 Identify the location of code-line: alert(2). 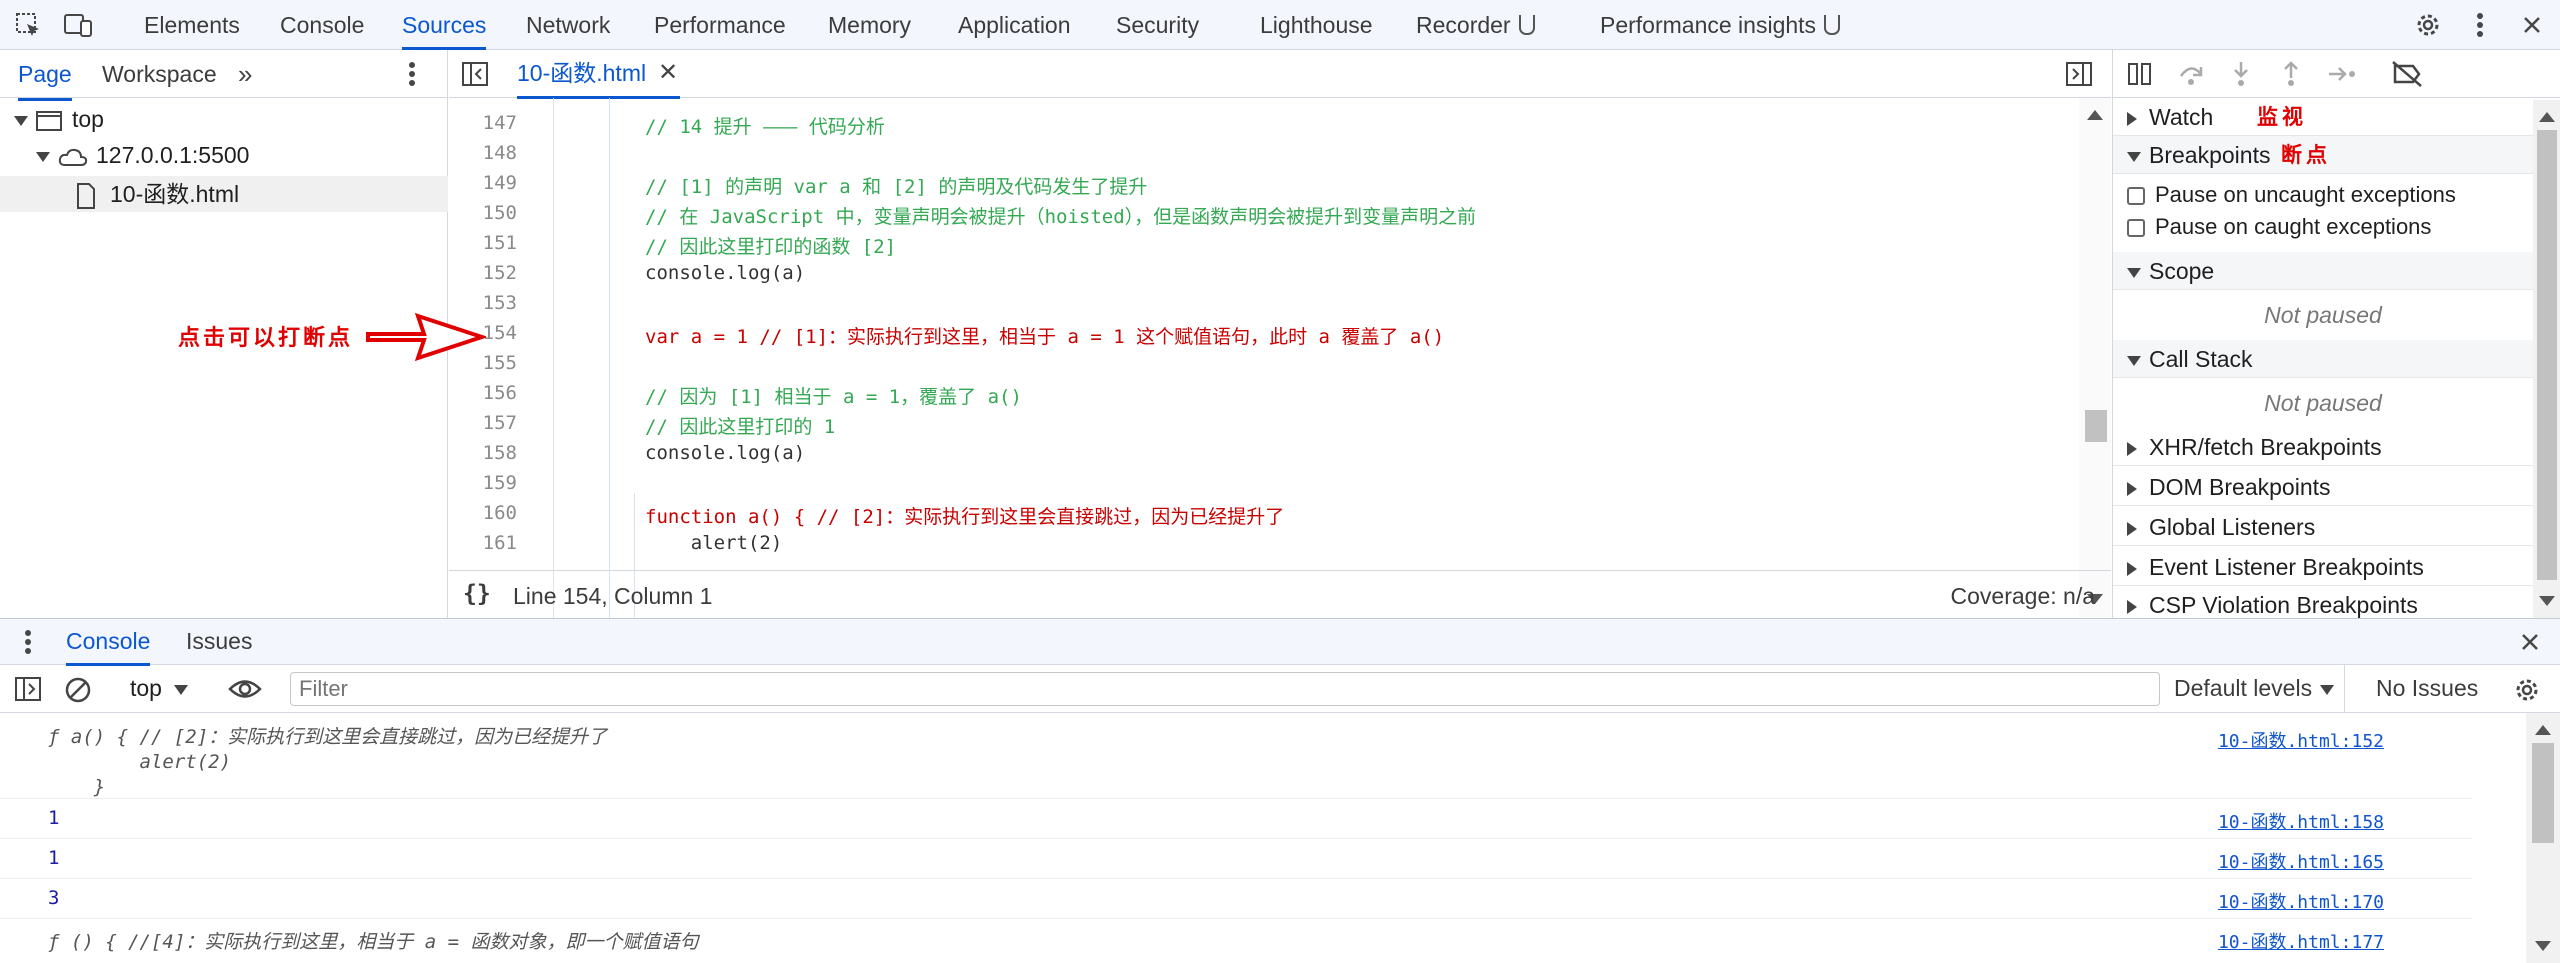
(714, 543).